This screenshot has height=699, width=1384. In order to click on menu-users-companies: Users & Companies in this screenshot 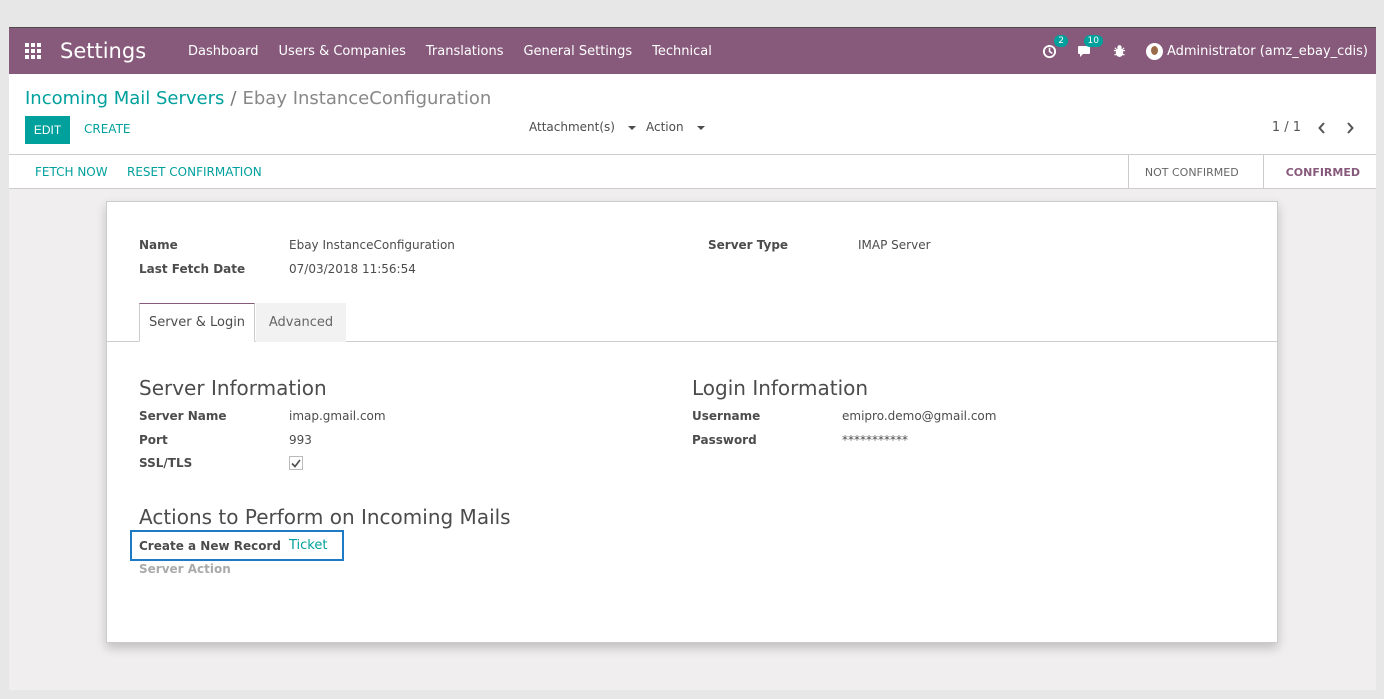, I will do `click(342, 51)`.